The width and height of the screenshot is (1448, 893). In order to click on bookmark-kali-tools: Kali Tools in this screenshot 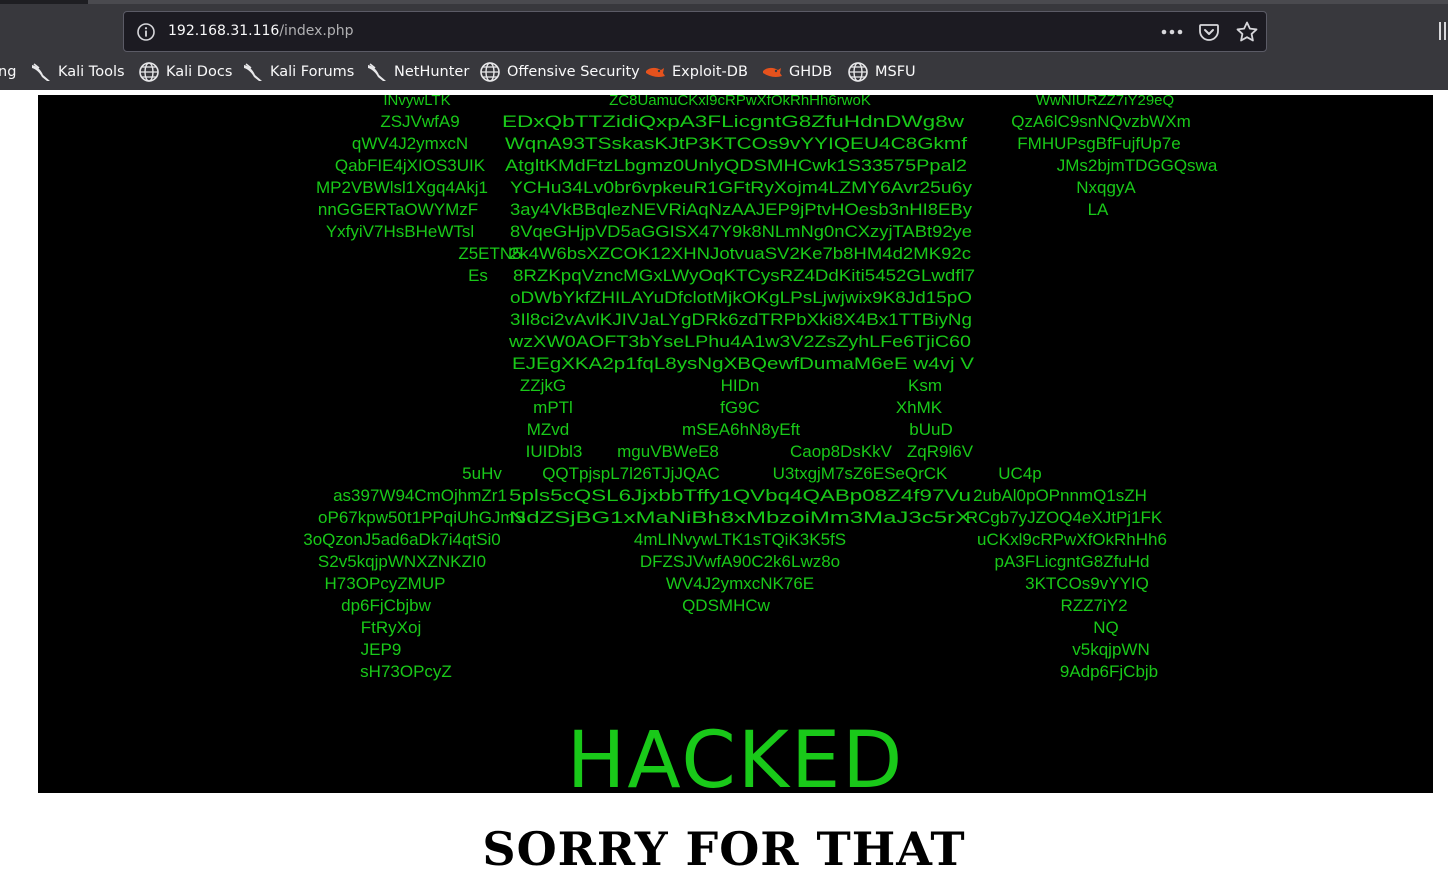, I will do `click(77, 72)`.